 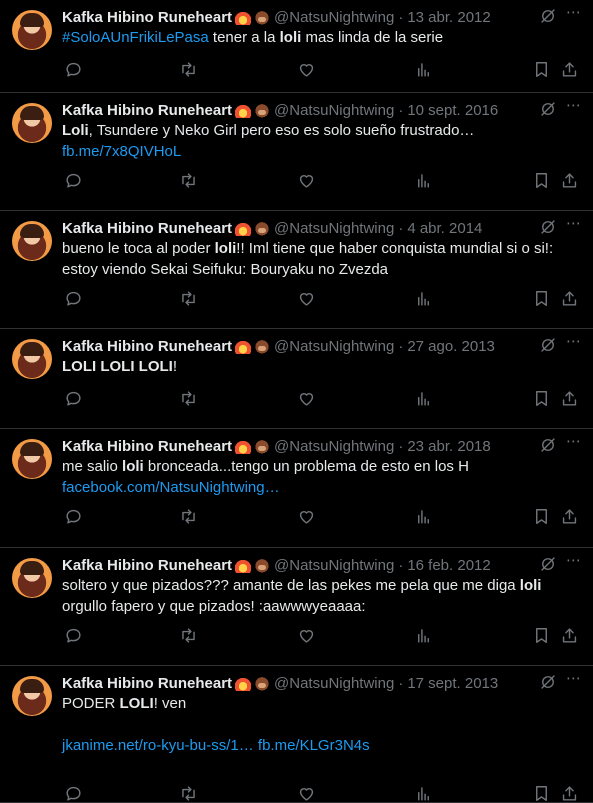 What do you see at coordinates (121, 151) in the screenshot?
I see `url-link: fb.me/7x8QIVHoL` at bounding box center [121, 151].